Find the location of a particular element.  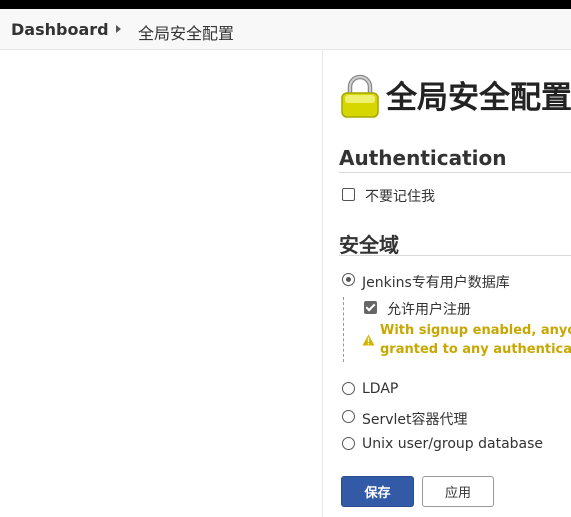

nested-options-indicator is located at coordinates (343, 329).